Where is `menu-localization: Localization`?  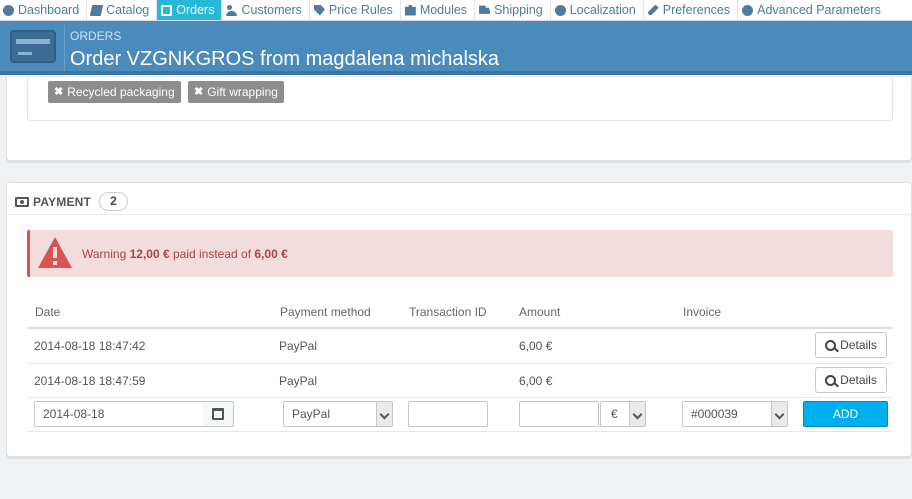 menu-localization: Localization is located at coordinates (597, 10).